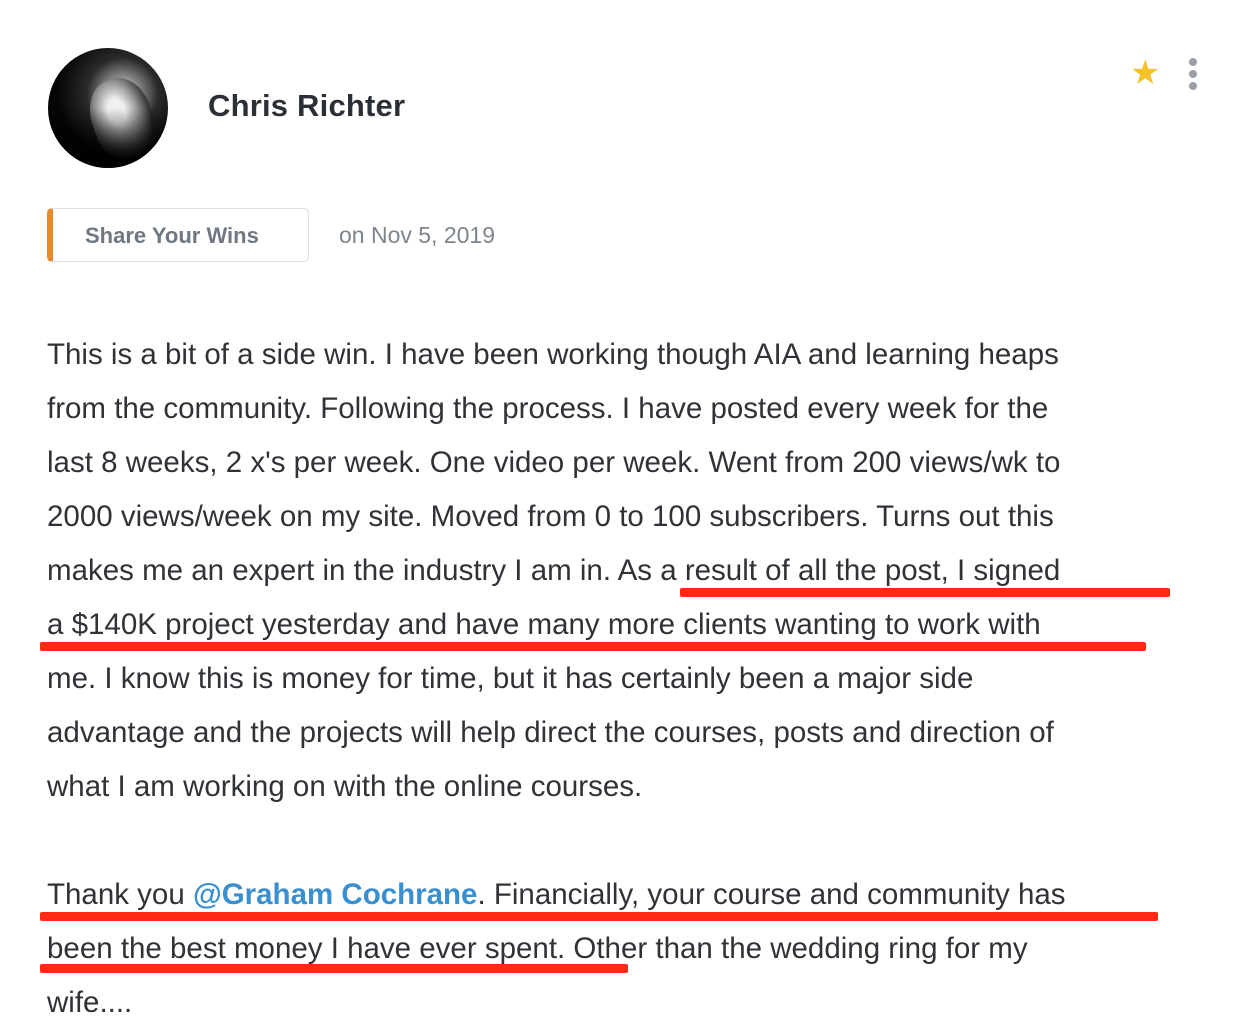  Describe the element at coordinates (108, 108) in the screenshot. I see `avatar` at that location.